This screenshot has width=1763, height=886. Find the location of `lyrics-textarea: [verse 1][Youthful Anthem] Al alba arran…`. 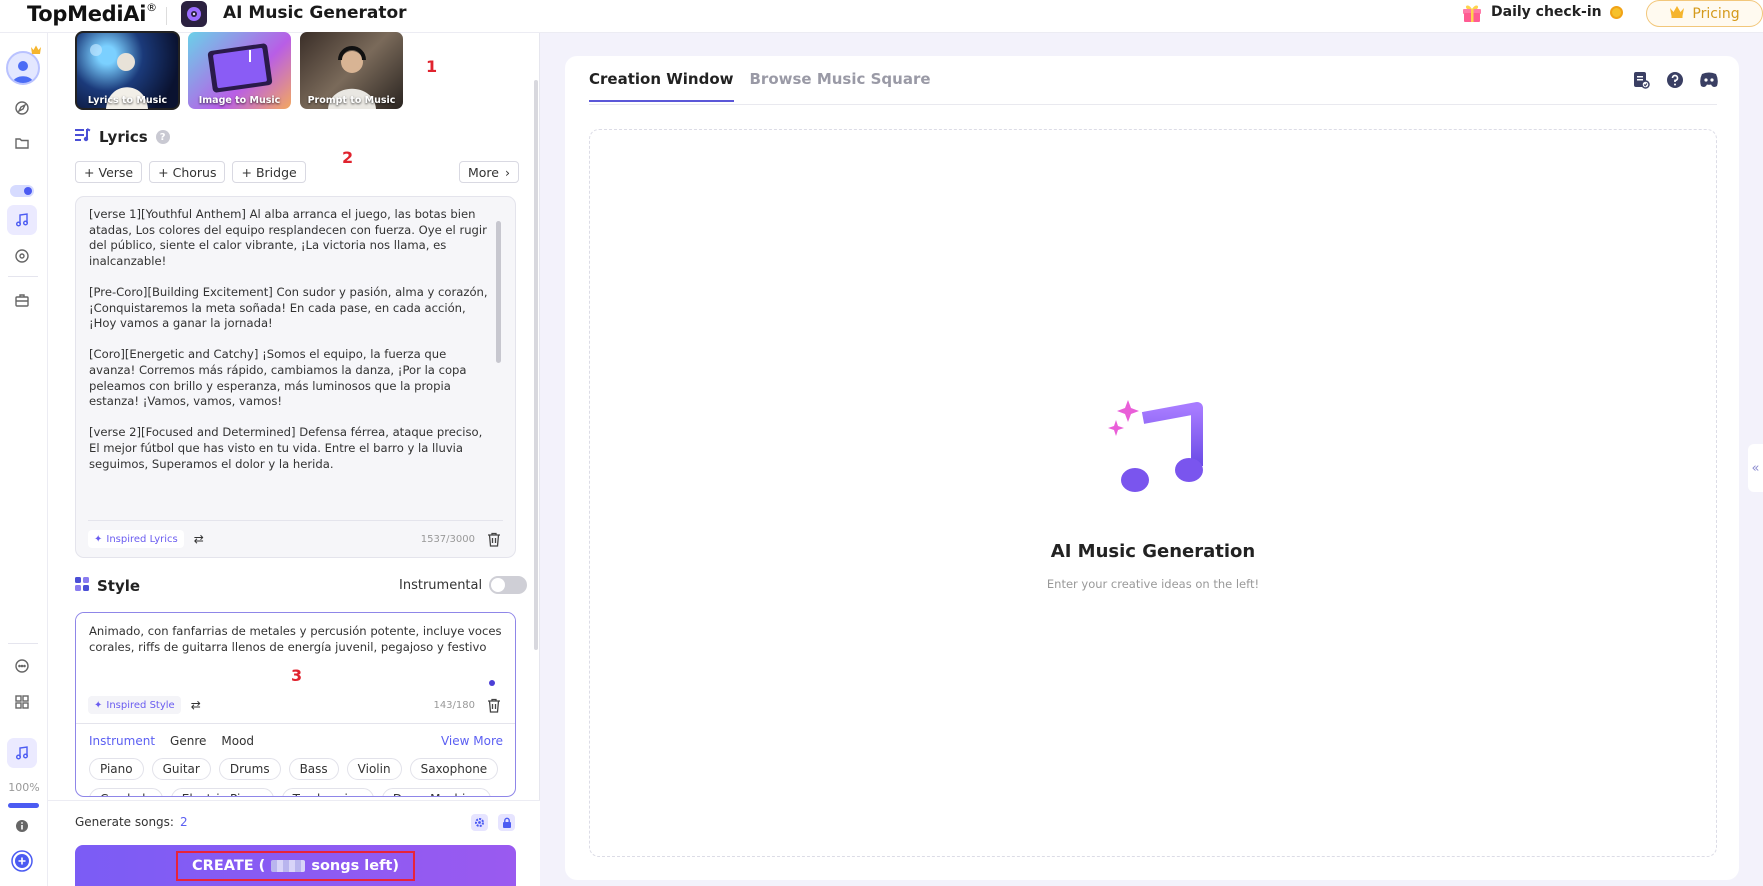

lyrics-textarea: [verse 1][Youthful Anthem] Al alba arran… is located at coordinates (295, 377).